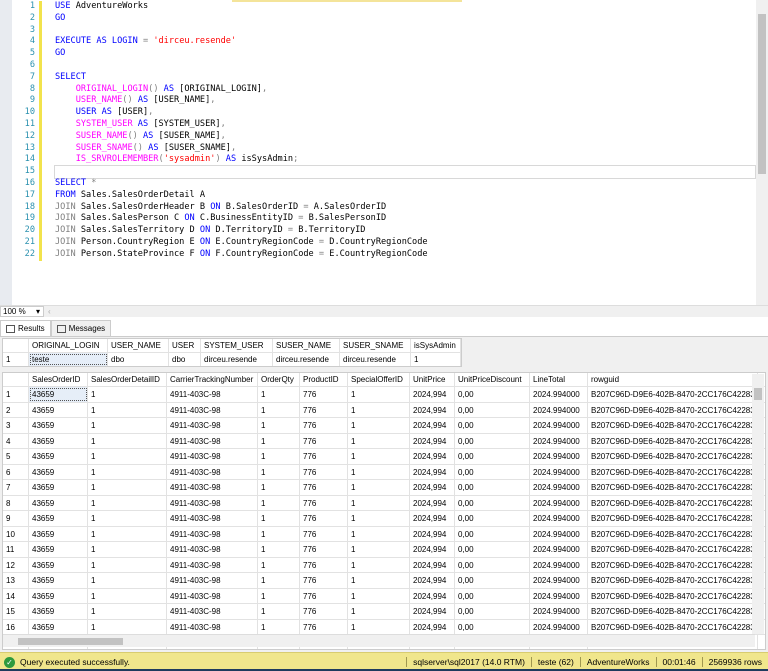 Image resolution: width=768 pixels, height=671 pixels. What do you see at coordinates (383, 18) in the screenshot?
I see `code-line: 2 GO` at bounding box center [383, 18].